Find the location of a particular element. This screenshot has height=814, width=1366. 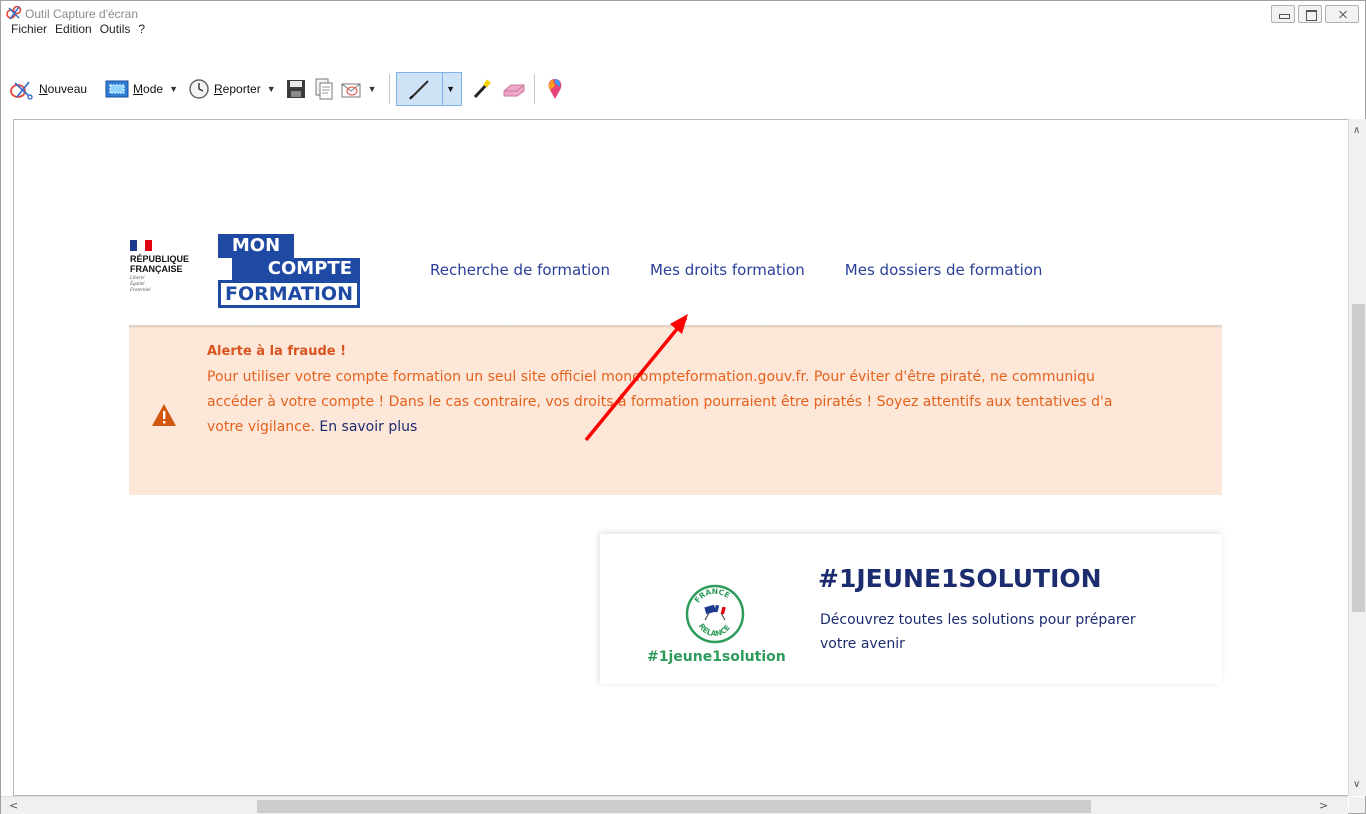

menu-bar: Fichier Edition Outils ? is located at coordinates (75, 30).